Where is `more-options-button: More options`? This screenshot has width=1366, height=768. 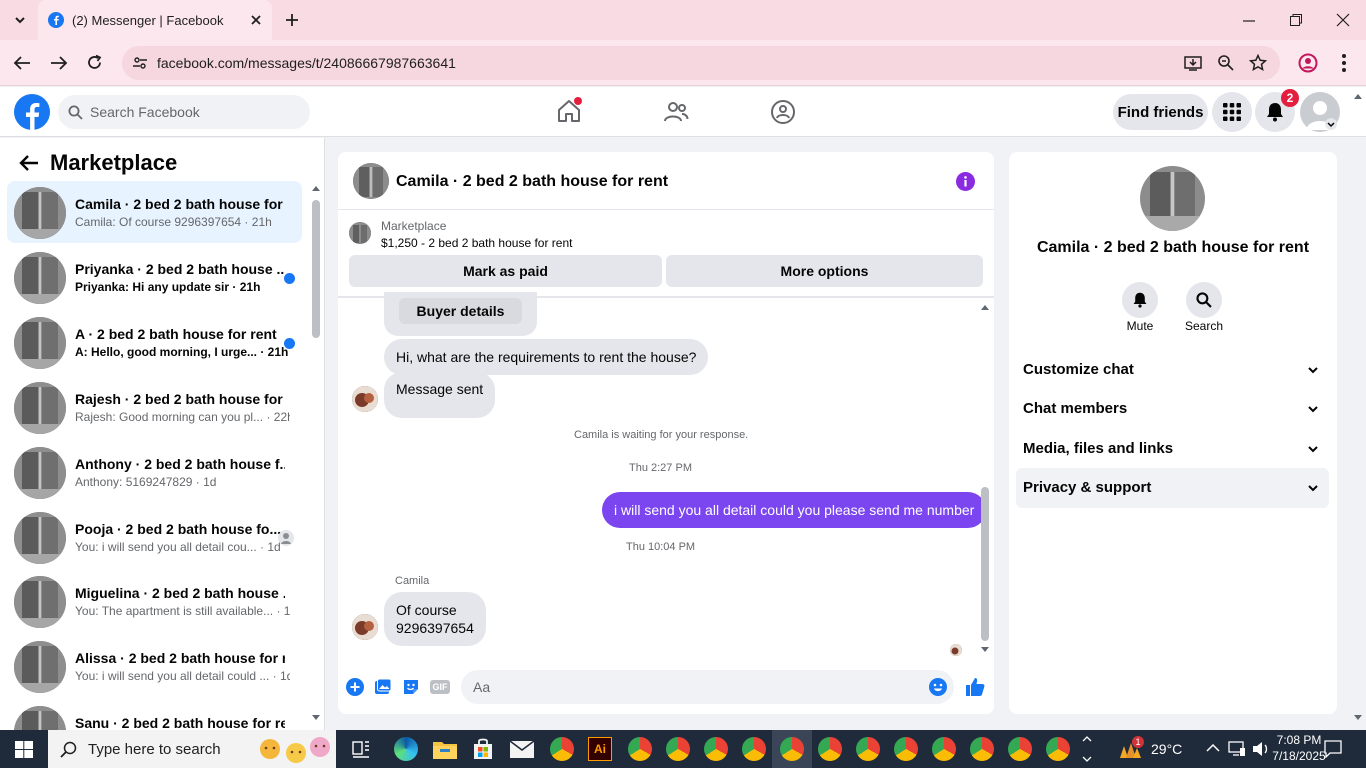
more-options-button: More options is located at coordinates (824, 271).